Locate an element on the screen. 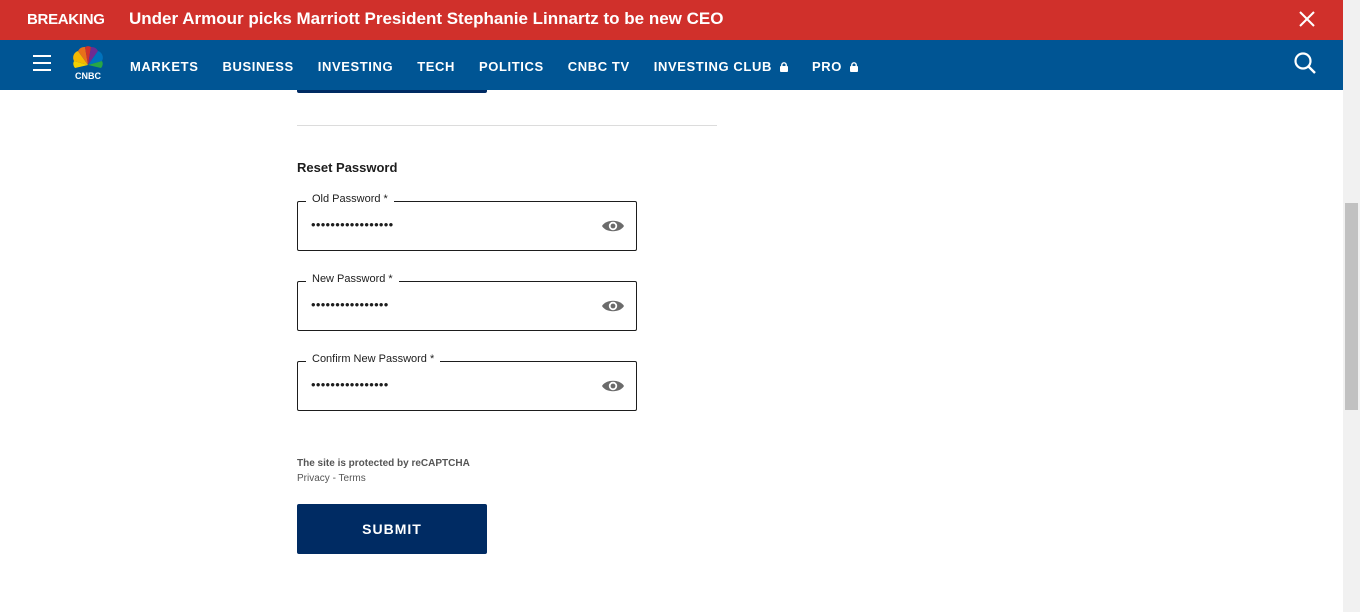 The image size is (1360, 612). privacy-link: Privacy is located at coordinates (313, 478).